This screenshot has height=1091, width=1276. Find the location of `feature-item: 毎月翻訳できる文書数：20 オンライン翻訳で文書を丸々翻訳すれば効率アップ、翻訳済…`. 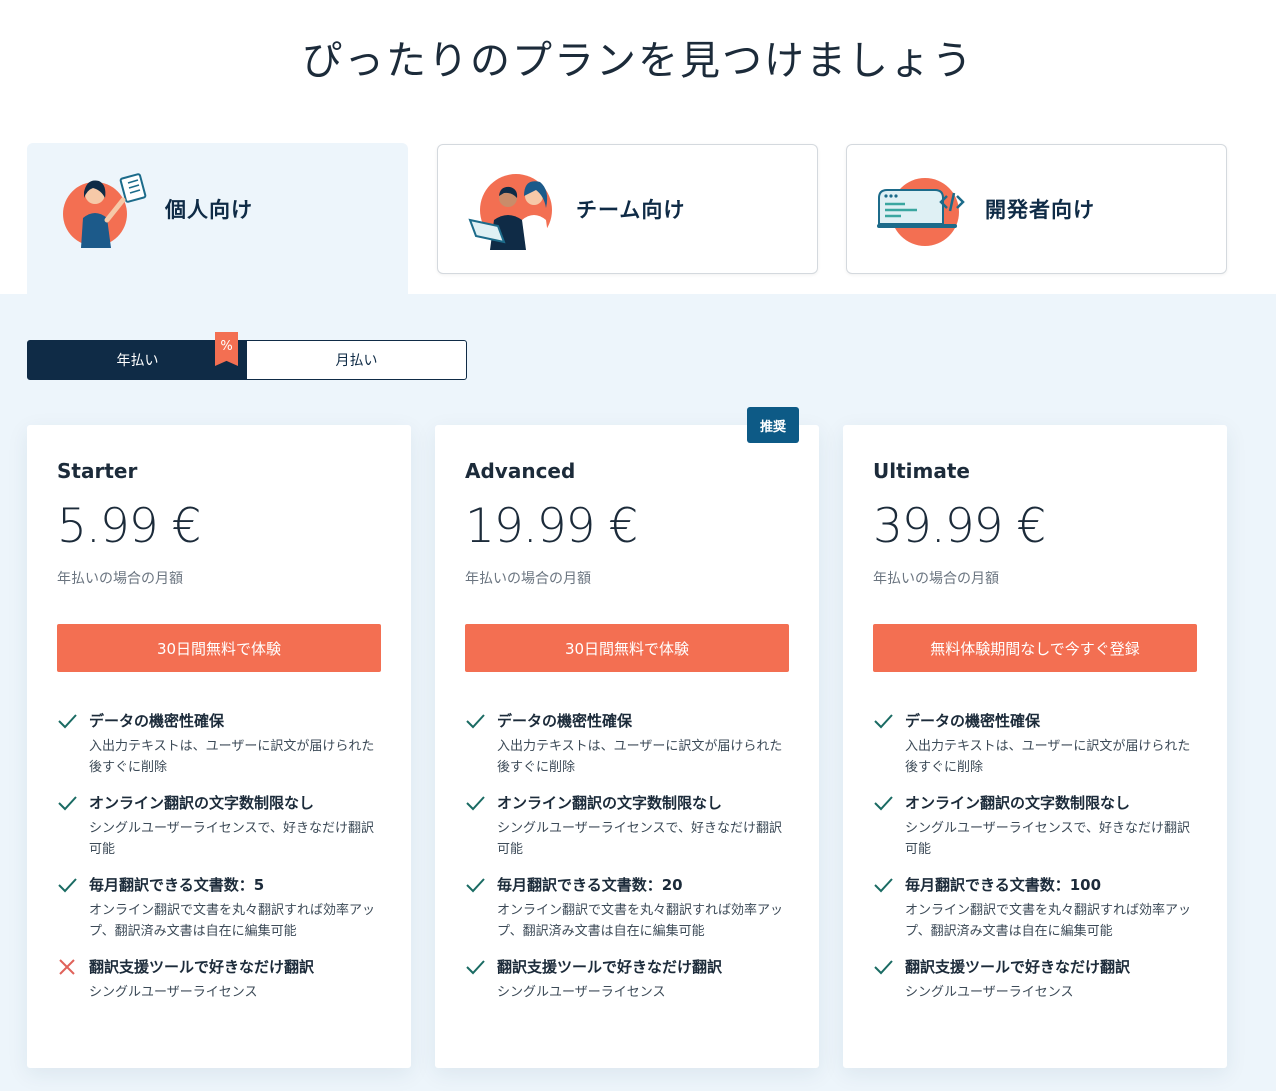

feature-item: 毎月翻訳できる文書数：20 オンライン翻訳で文書を丸々翻訳すれば効率アップ、翻訳済… is located at coordinates (627, 908).